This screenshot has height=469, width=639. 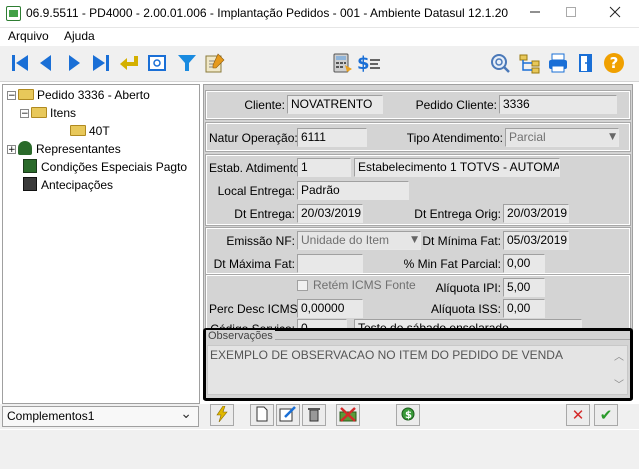 I want to click on delete-icon, so click(x=314, y=415).